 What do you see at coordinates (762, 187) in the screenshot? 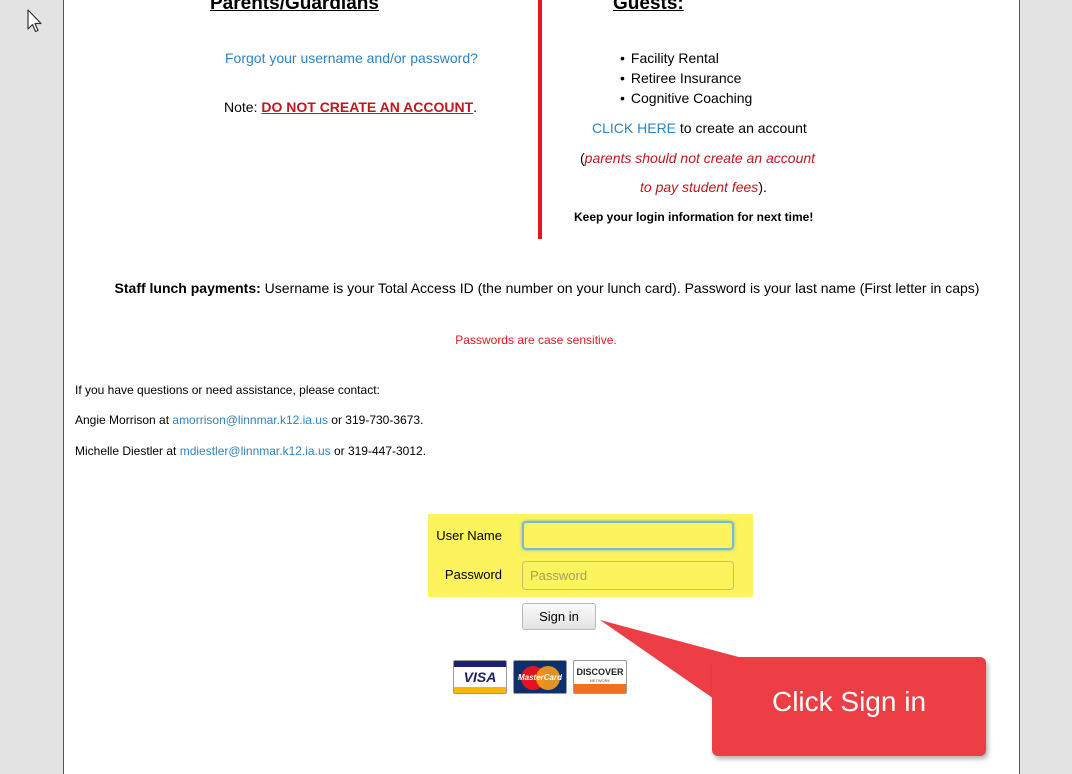
I see `paren-close: ).` at bounding box center [762, 187].